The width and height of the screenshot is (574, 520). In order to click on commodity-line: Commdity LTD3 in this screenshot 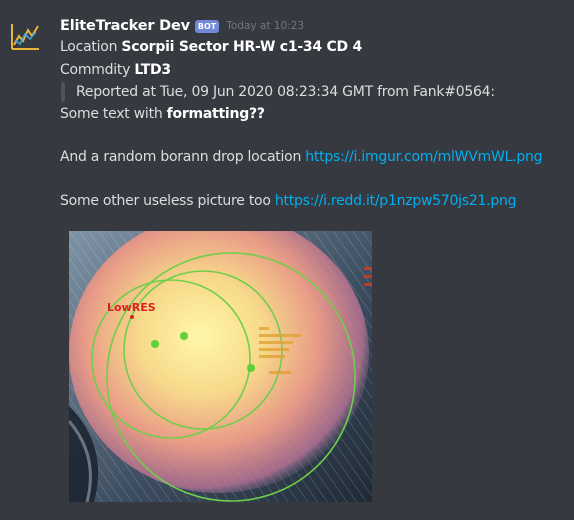, I will do `click(115, 70)`.